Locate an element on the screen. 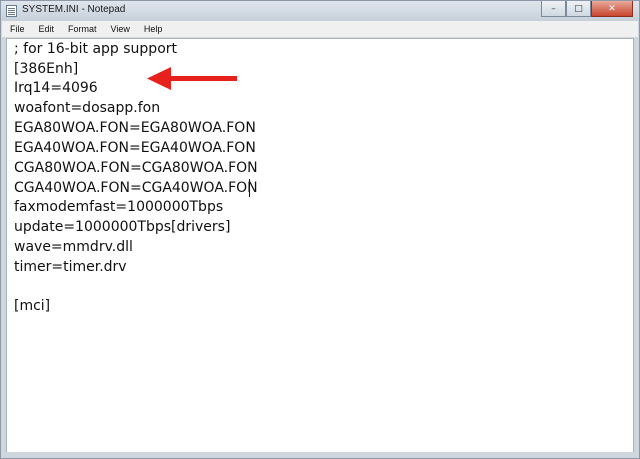 The height and width of the screenshot is (459, 640). menu-bar: File Edit Format View Help is located at coordinates (320, 29).